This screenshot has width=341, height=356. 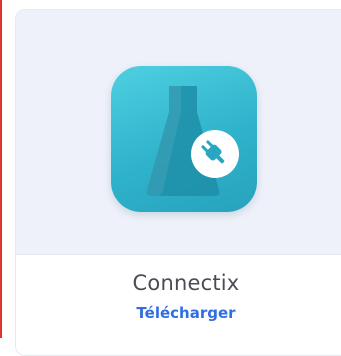 I want to click on card-divider, so click(x=178, y=254).